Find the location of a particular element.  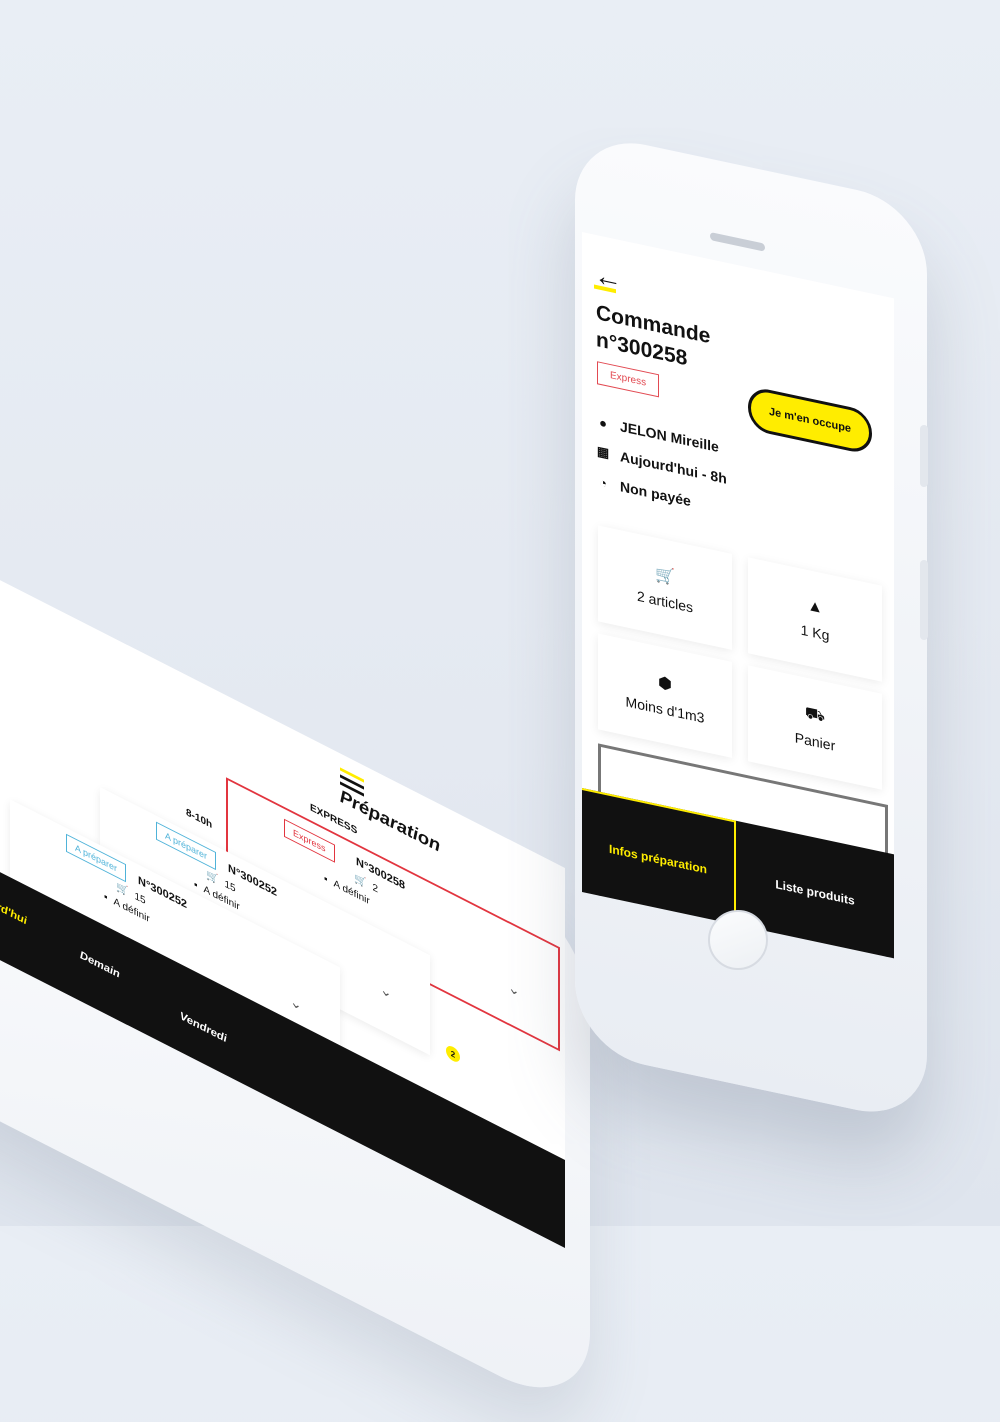

calendar-icon: ▦ is located at coordinates (603, 452).